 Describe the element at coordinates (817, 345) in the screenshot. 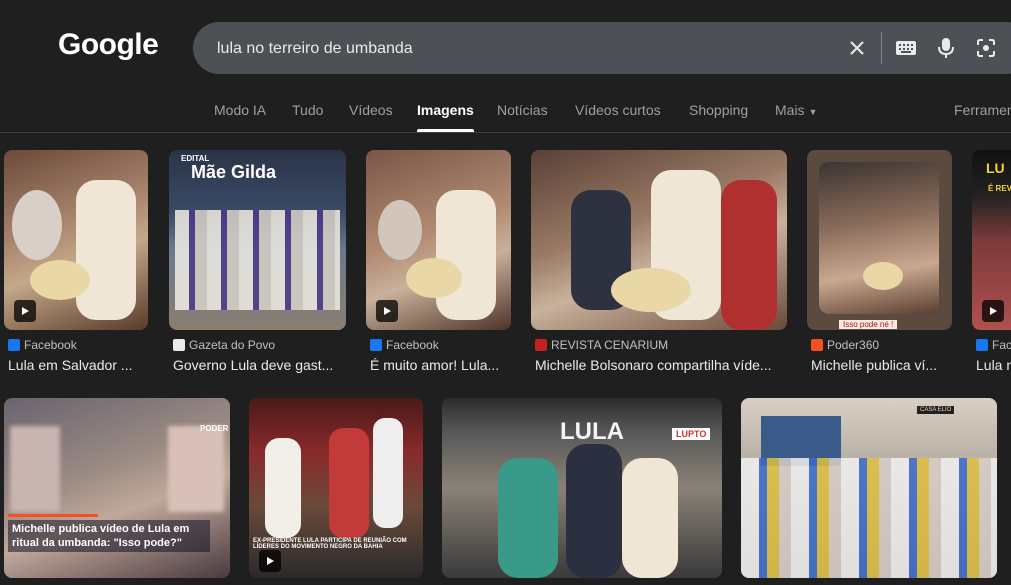

I see `poder360-icon` at that location.